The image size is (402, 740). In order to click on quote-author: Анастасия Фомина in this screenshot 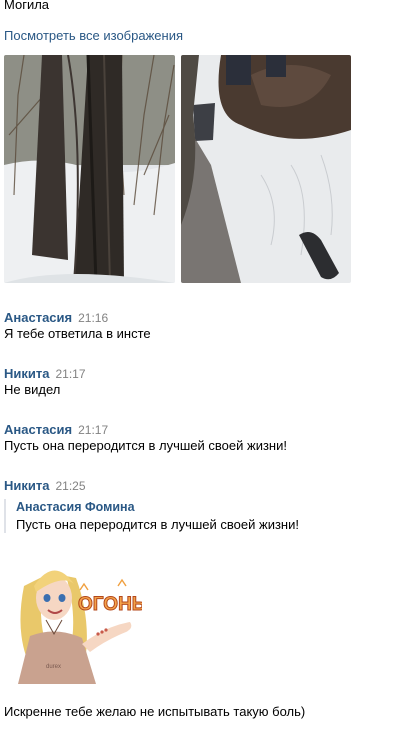, I will do `click(157, 507)`.